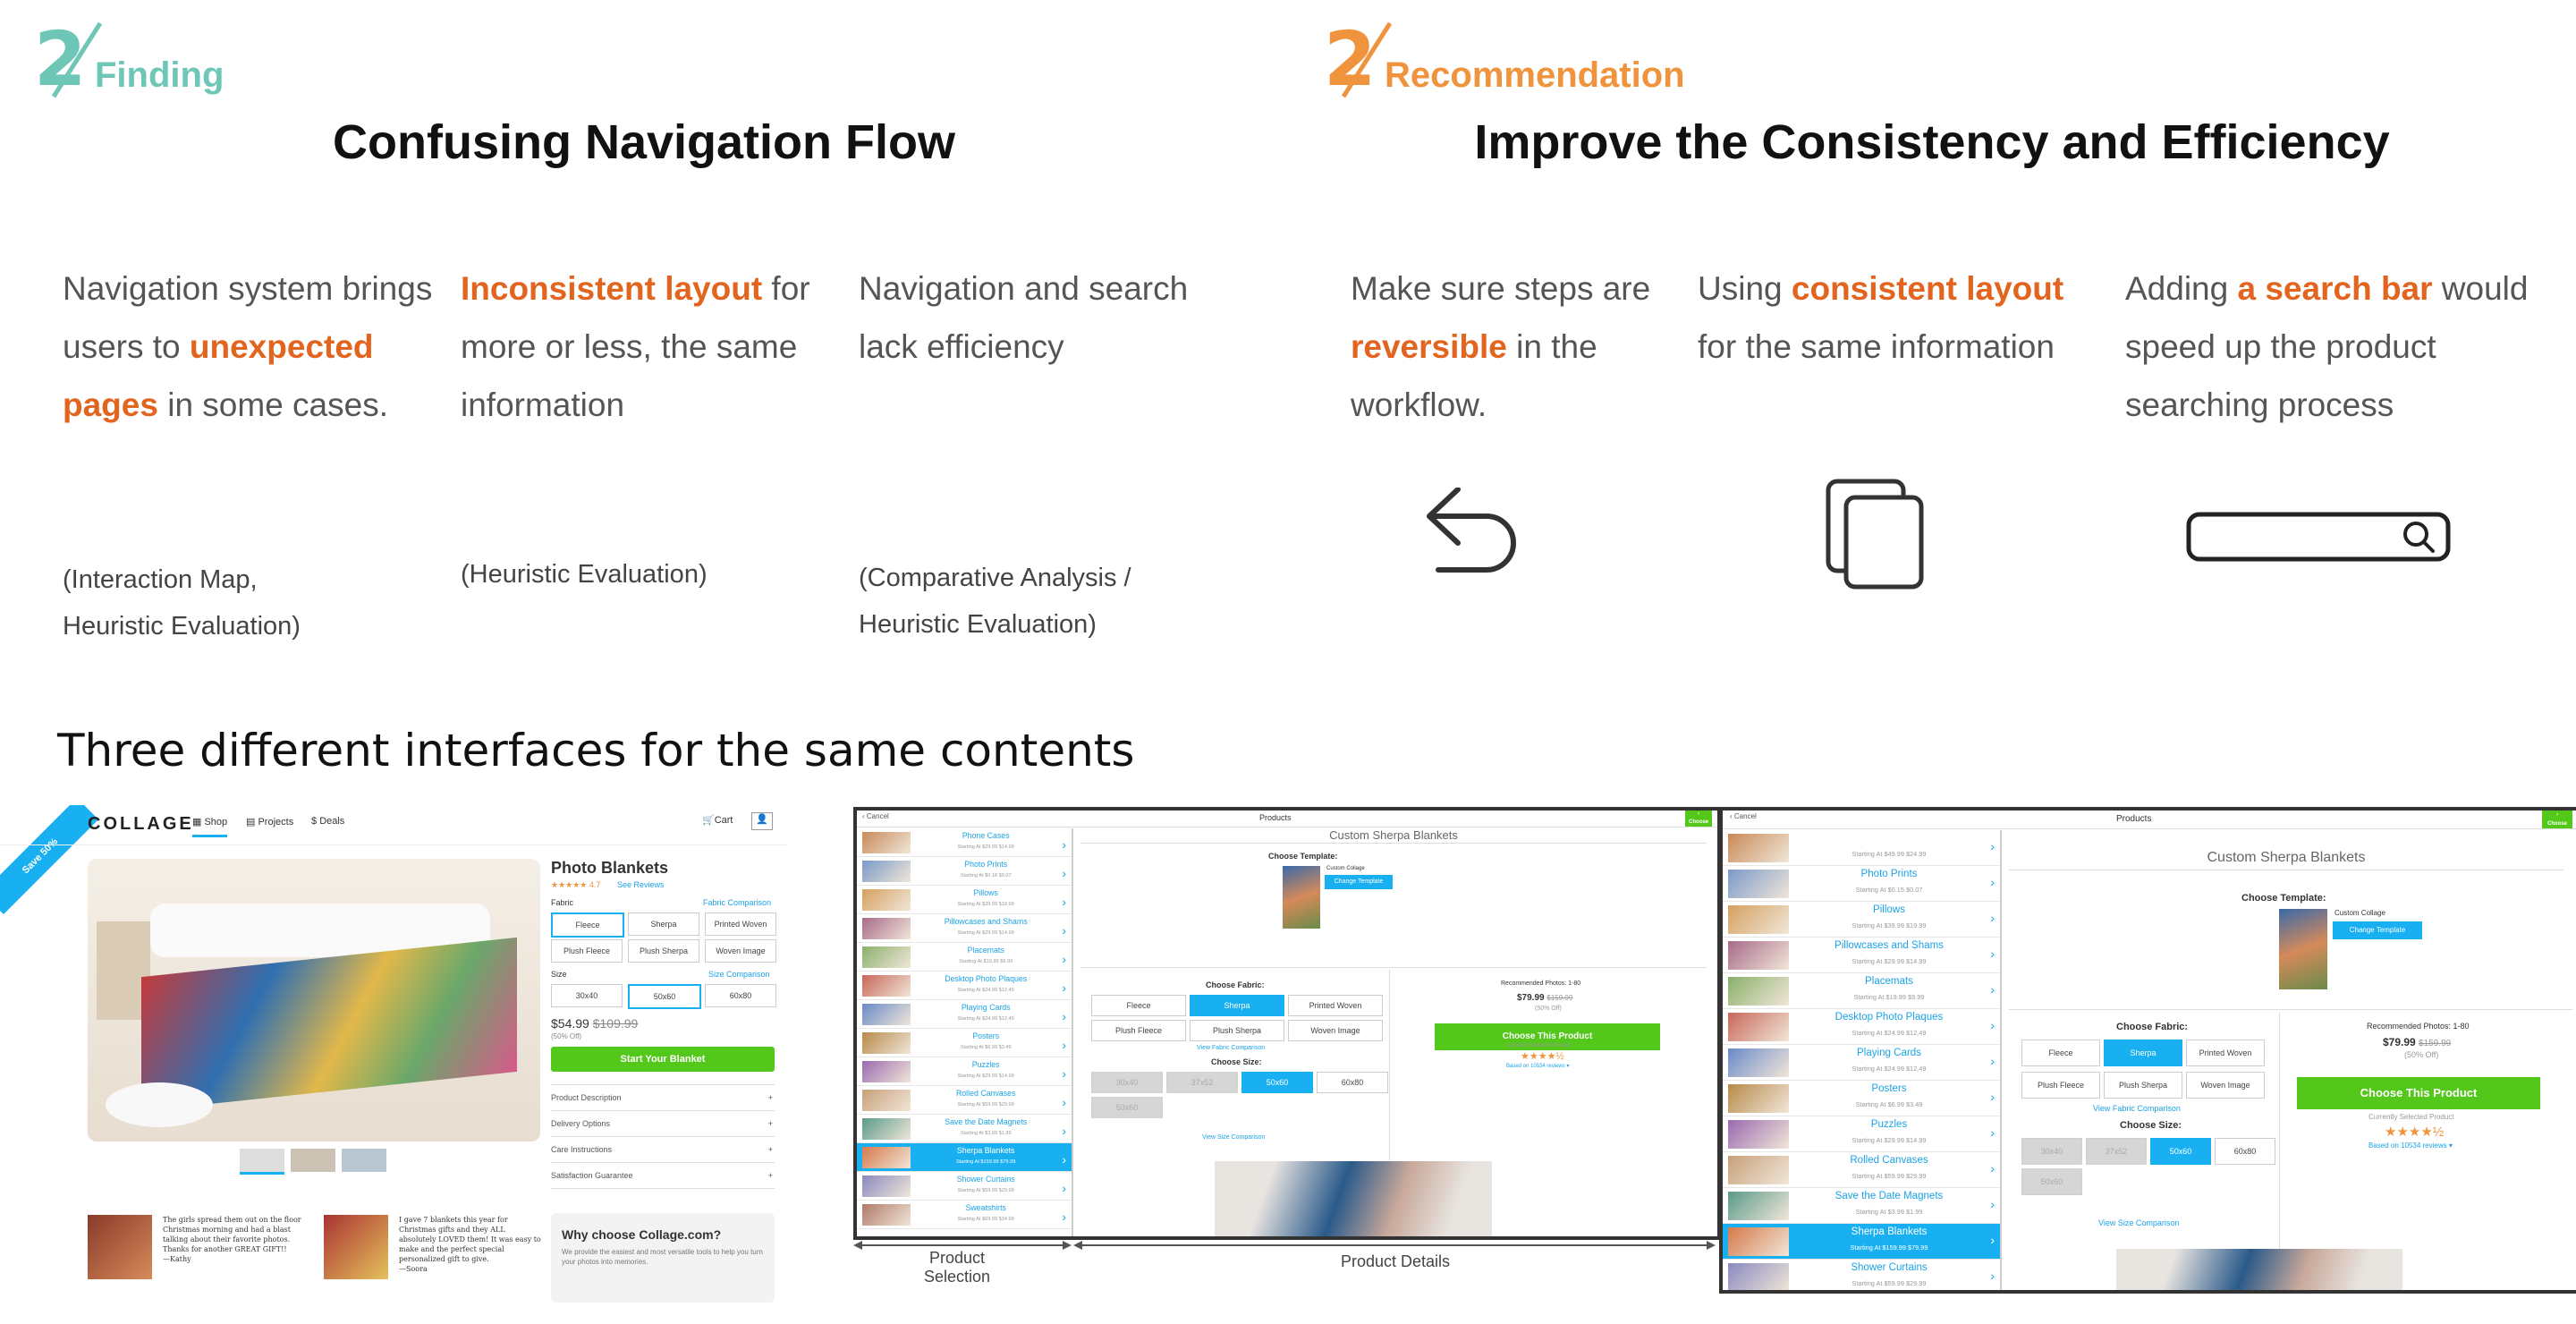 The height and width of the screenshot is (1324, 2576). What do you see at coordinates (132, 60) in the screenshot?
I see `finding-badge: 2 Finding` at bounding box center [132, 60].